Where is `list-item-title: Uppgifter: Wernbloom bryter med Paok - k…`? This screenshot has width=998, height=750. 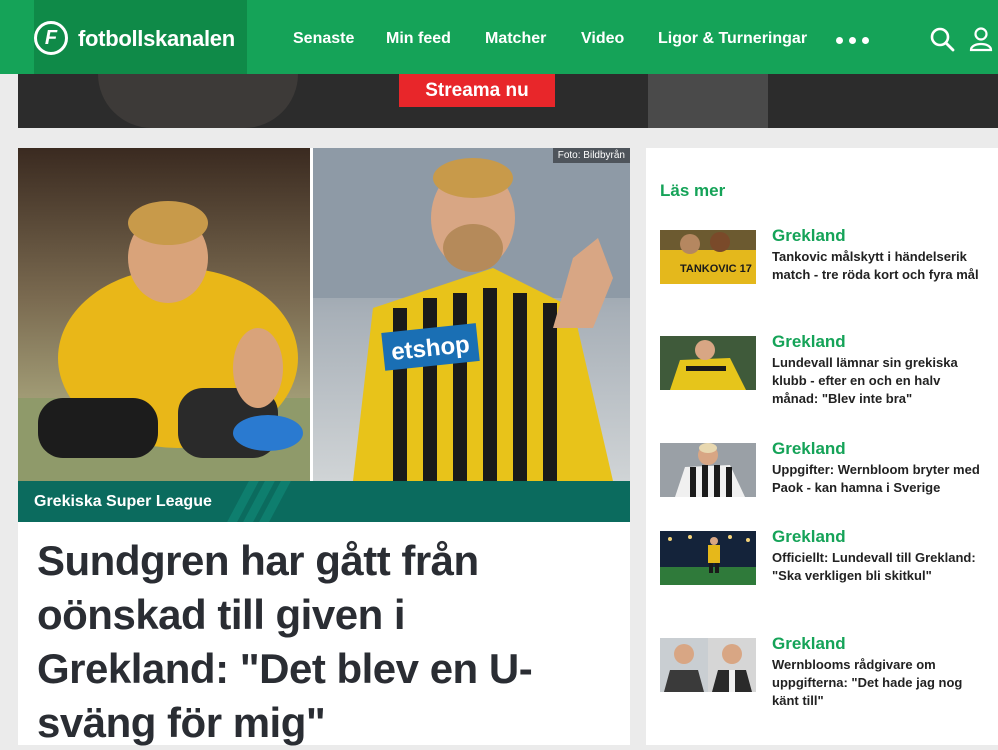
list-item-title: Uppgifter: Wernbloom bryter med Paok - k… is located at coordinates (876, 478).